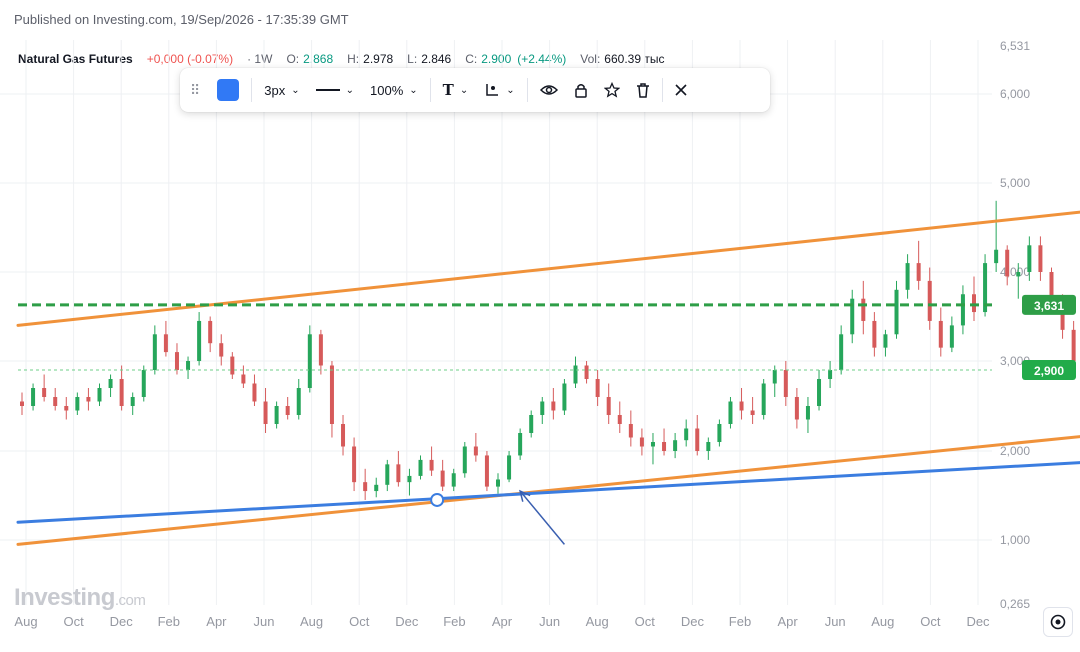 The height and width of the screenshot is (652, 1080). I want to click on delete-button, so click(643, 90).